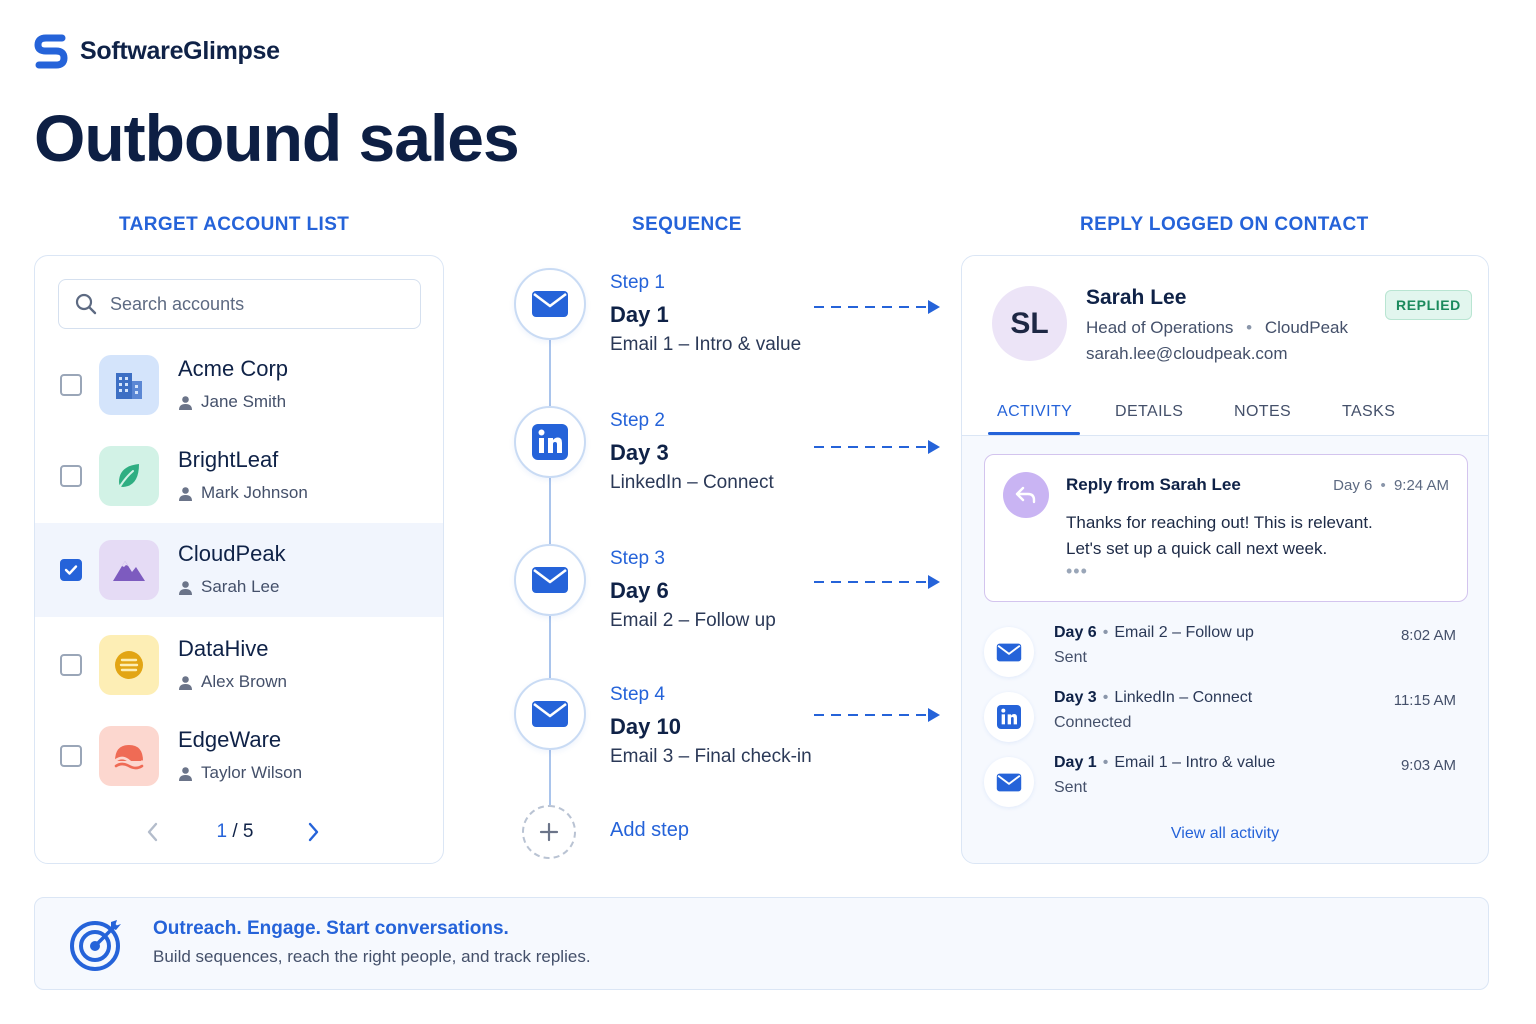 This screenshot has height=1024, width=1536. Describe the element at coordinates (637, 420) in the screenshot. I see `step-label: Step 2` at that location.